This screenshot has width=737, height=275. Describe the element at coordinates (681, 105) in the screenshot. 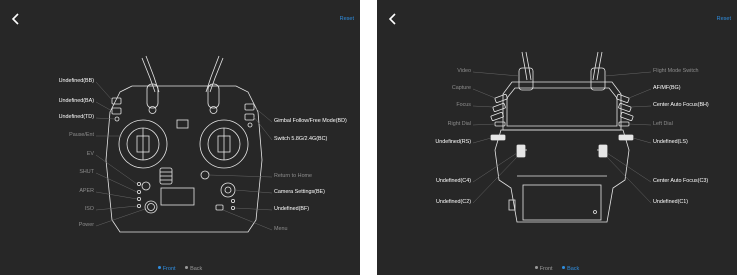

I see `label-center-auto-focus-bh: Center Auto Focus(BH)` at that location.